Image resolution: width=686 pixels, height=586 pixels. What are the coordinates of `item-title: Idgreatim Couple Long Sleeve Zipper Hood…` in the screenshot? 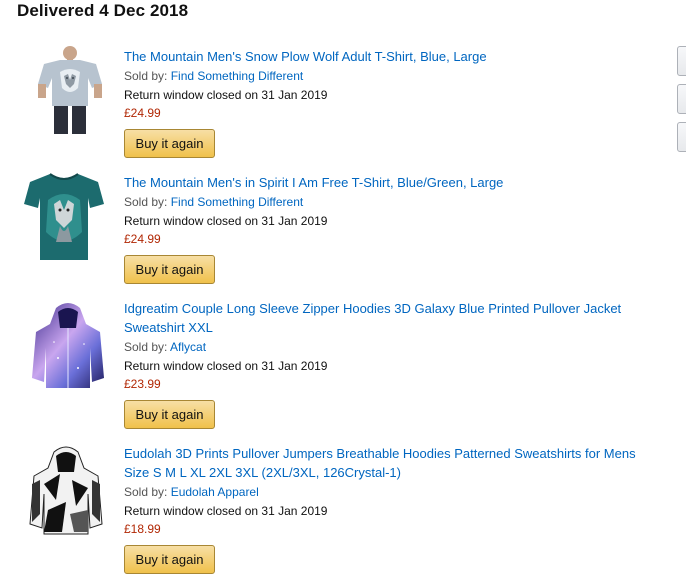 It's located at (394, 318).